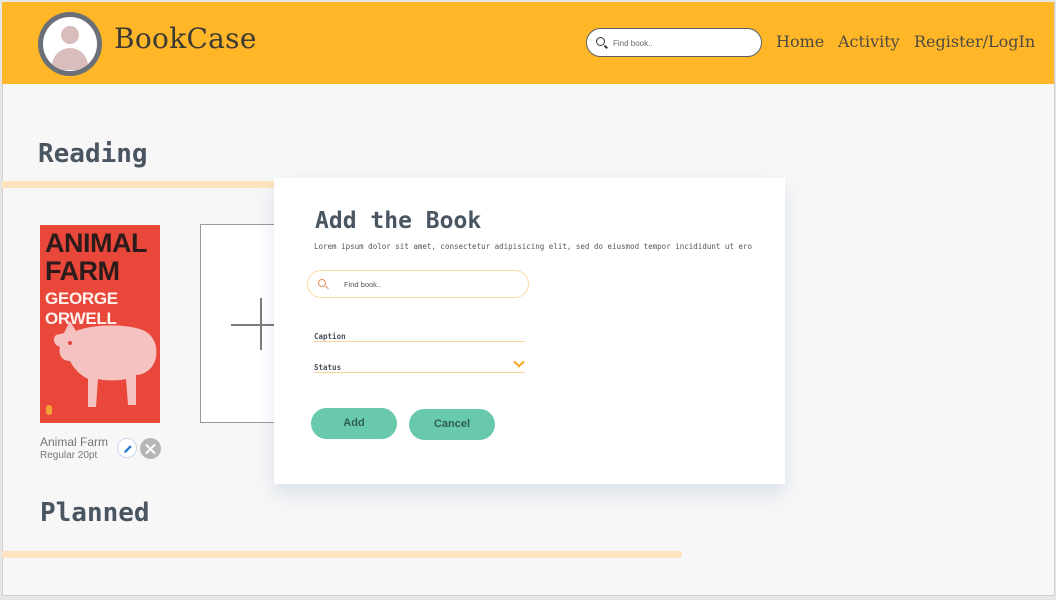 The width and height of the screenshot is (1056, 600). I want to click on planned-divider, so click(342, 554).